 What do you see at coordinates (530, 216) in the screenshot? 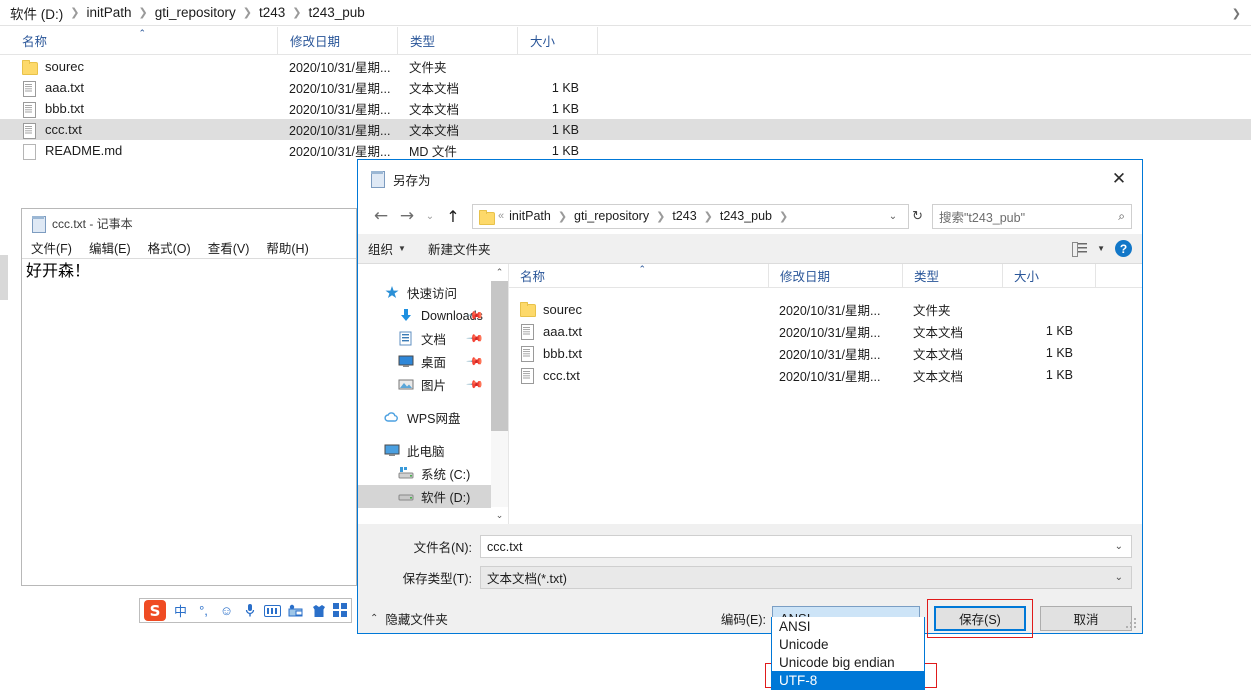
I see `address-crumb-0: initPath` at bounding box center [530, 216].